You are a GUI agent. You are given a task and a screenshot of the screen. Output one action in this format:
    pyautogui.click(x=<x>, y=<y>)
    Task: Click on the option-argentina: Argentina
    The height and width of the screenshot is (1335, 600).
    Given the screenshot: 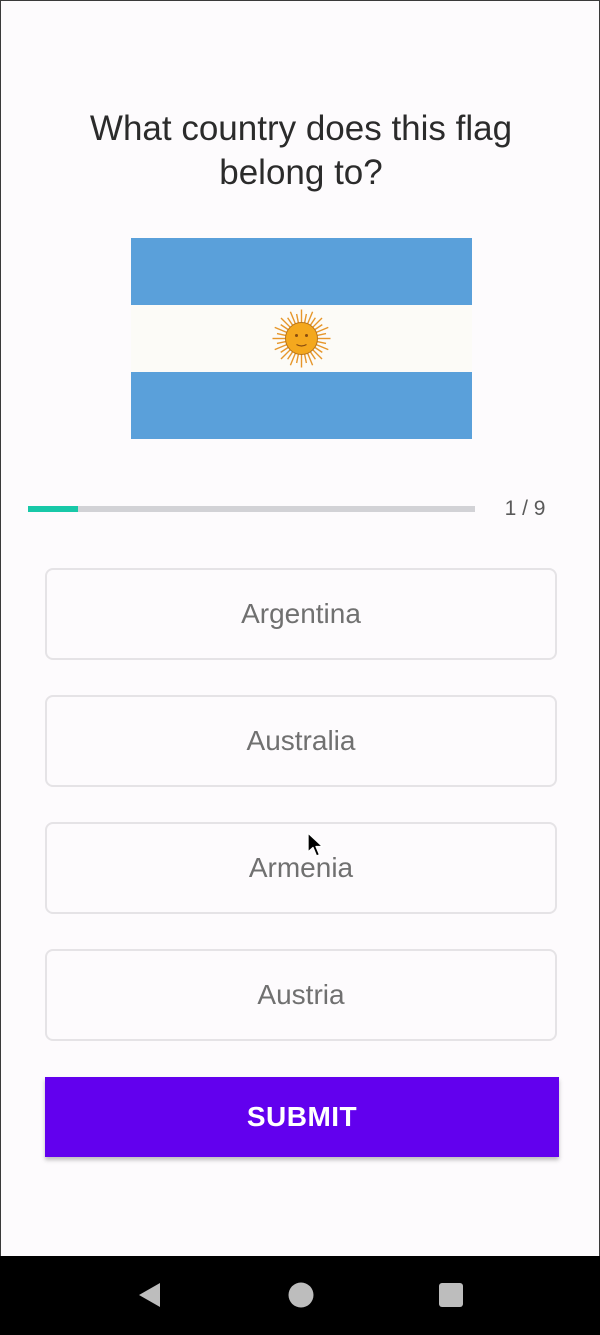 What is the action you would take?
    pyautogui.click(x=301, y=614)
    